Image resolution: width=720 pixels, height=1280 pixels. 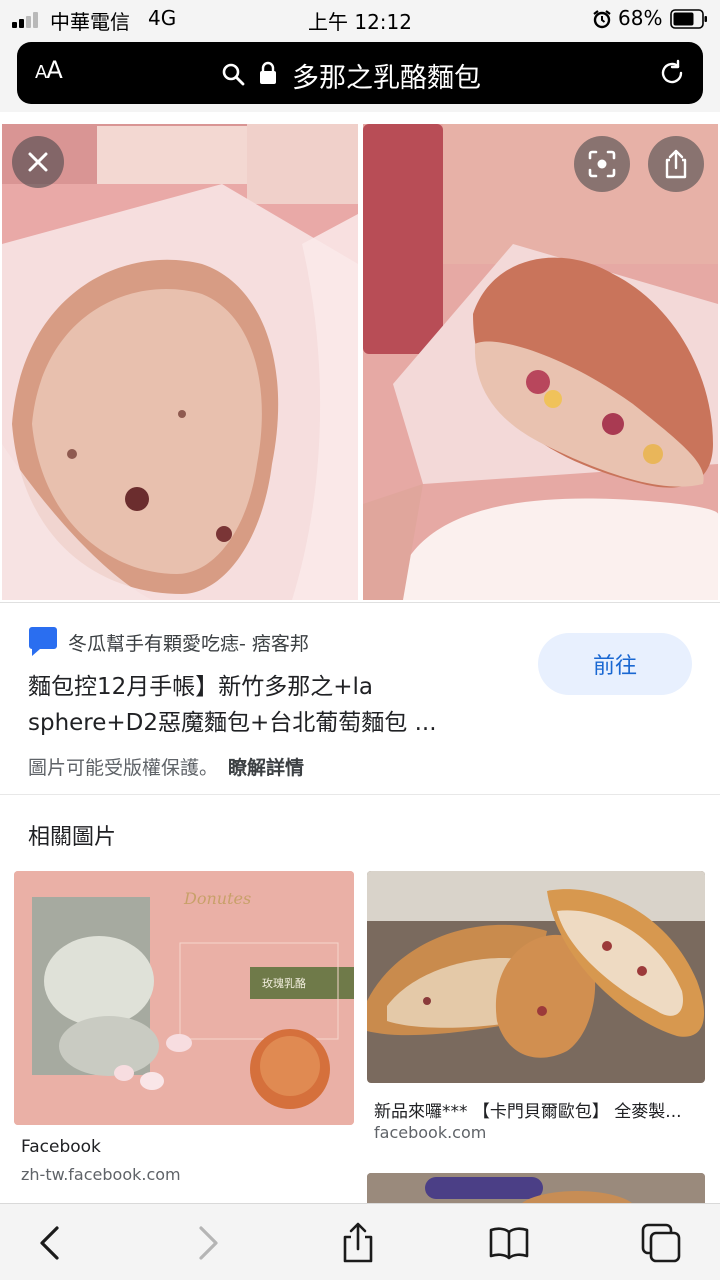 I want to click on thumbnail-tag: 玫瑰乳酪, so click(x=284, y=983).